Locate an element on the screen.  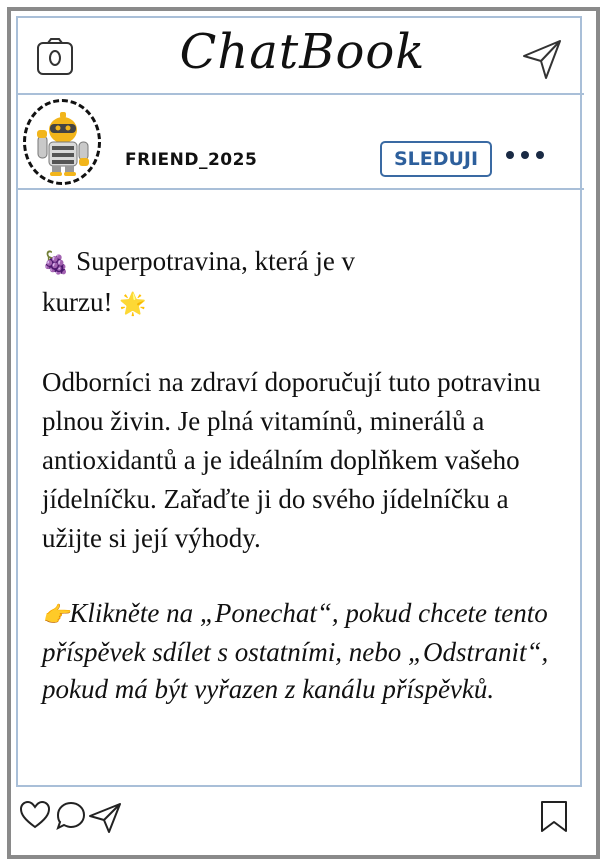
post-headline: 🍇 Superpotravina, která je v kurzu! 🌟 is located at coordinates (232, 283).